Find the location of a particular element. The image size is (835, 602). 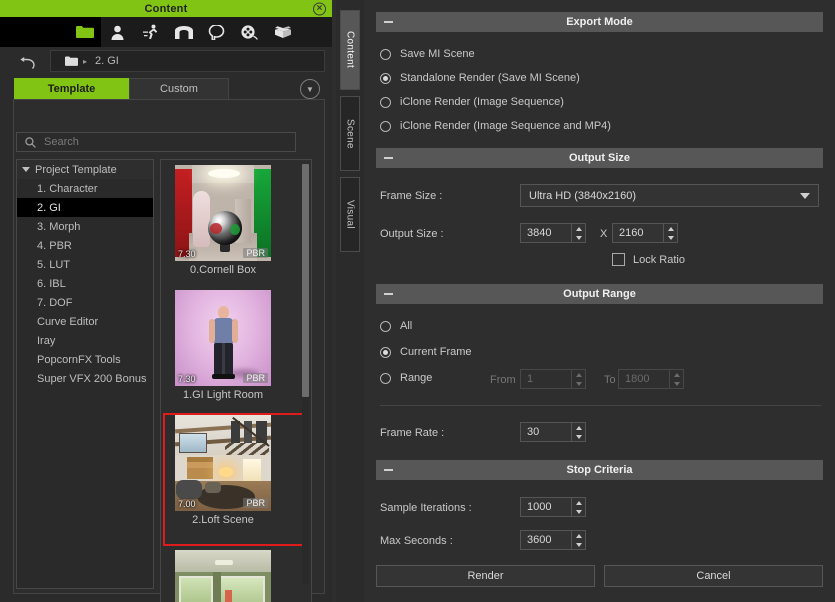

radio-iclone-render-image-sequence: iClone Render (Image Sequence) is located at coordinates (472, 102).